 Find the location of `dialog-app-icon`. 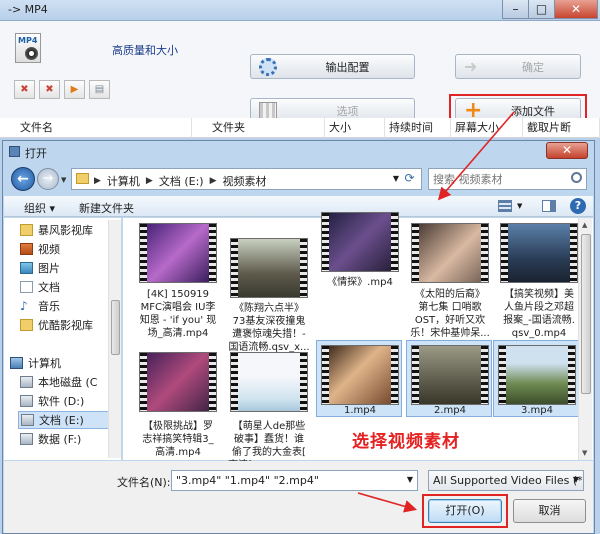

dialog-app-icon is located at coordinates (14, 151).